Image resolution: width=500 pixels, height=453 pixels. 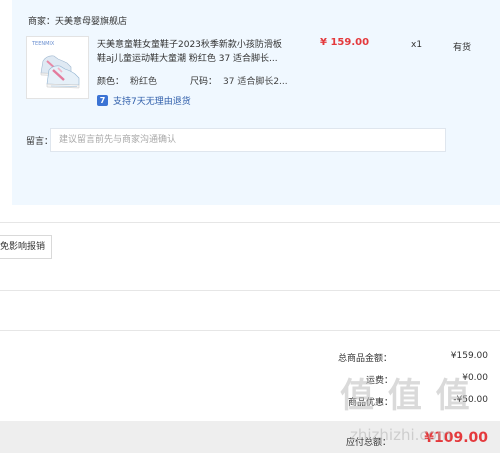 What do you see at coordinates (111, 82) in the screenshot?
I see `color-key: 颜色：` at bounding box center [111, 82].